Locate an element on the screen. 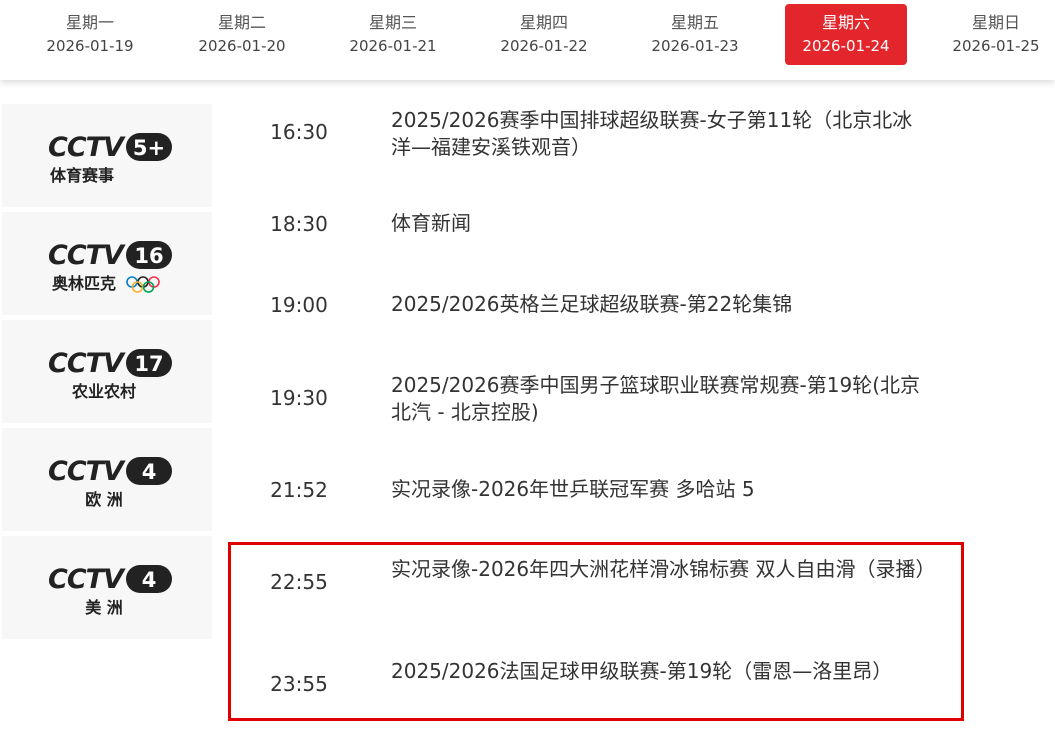 This screenshot has width=1055, height=730. channel-item-cctv16: CCTV 16 奥林匹克 is located at coordinates (107, 264).